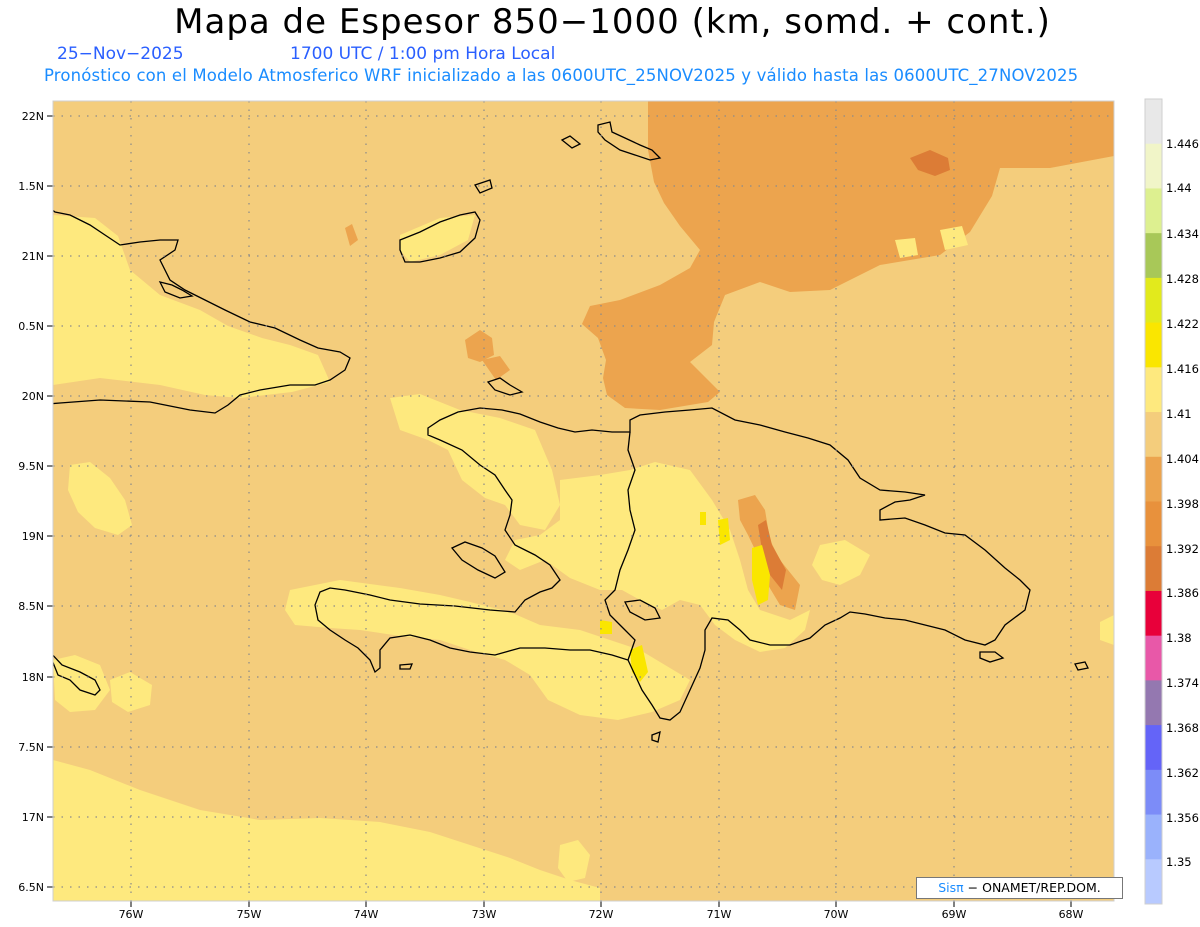 Image resolution: width=1200 pixels, height=927 pixels. I want to click on lon-labels: 76W 75W 74W 73W 72W 71W 70W 69W 68W, so click(601, 914).